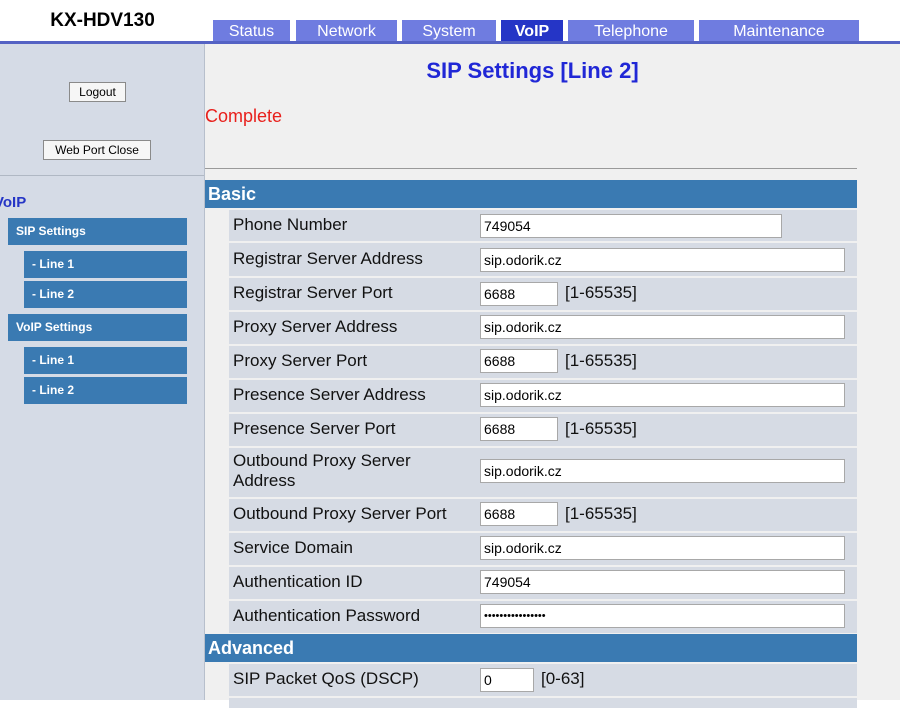  What do you see at coordinates (662, 327) in the screenshot?
I see `proxy-address-input` at bounding box center [662, 327].